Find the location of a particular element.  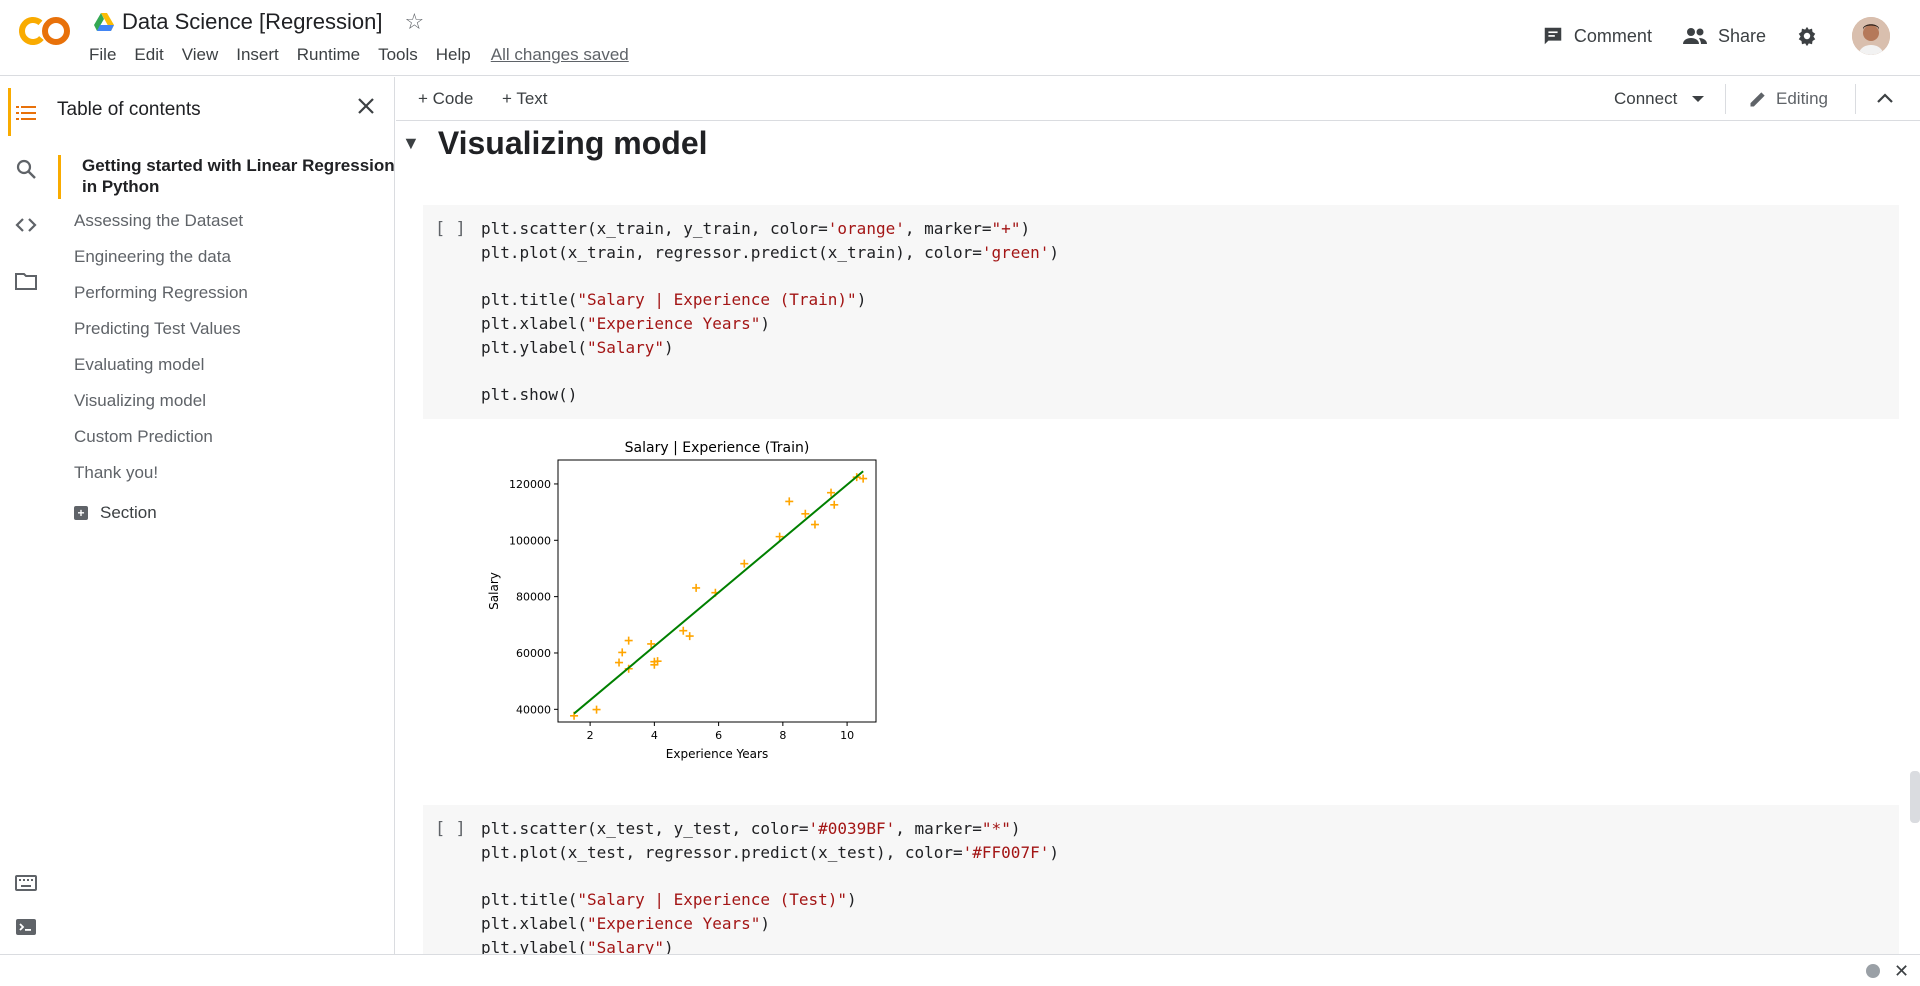

menu-edit: Edit is located at coordinates (148, 55).